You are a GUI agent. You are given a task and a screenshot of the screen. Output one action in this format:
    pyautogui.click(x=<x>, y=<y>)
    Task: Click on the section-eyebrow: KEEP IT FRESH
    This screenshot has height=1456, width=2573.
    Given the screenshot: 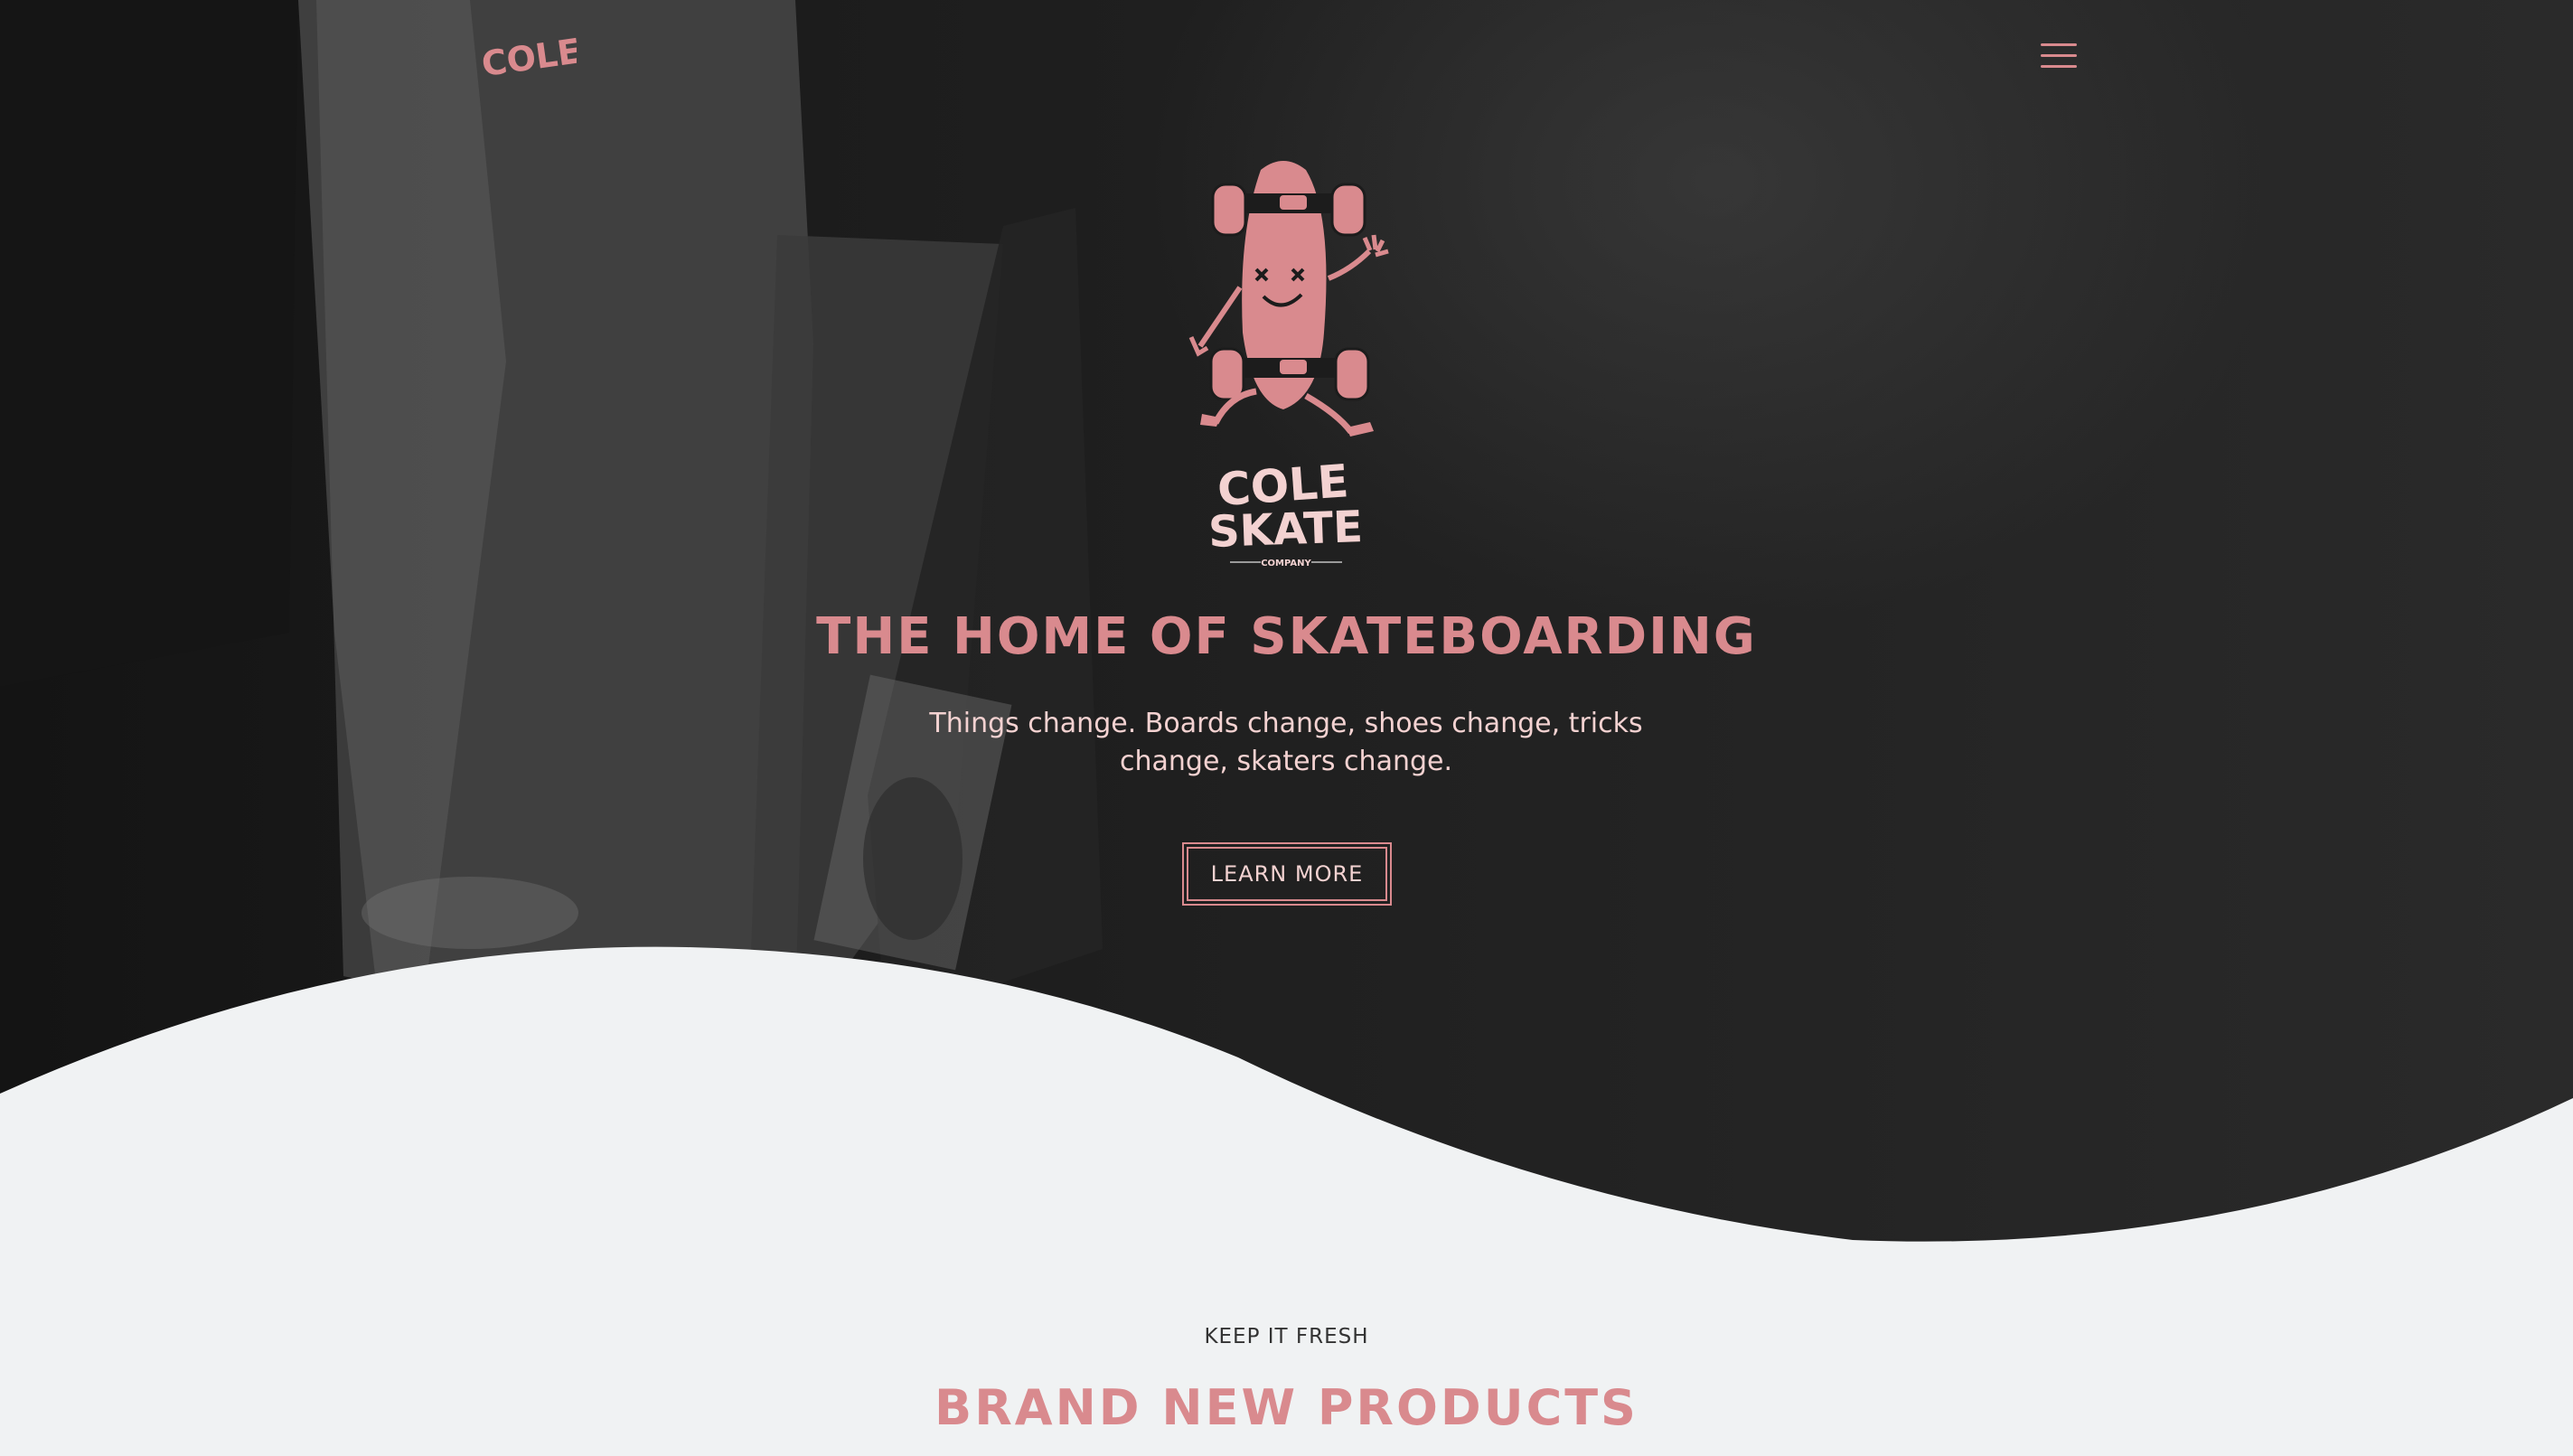 What is the action you would take?
    pyautogui.click(x=1286, y=1336)
    